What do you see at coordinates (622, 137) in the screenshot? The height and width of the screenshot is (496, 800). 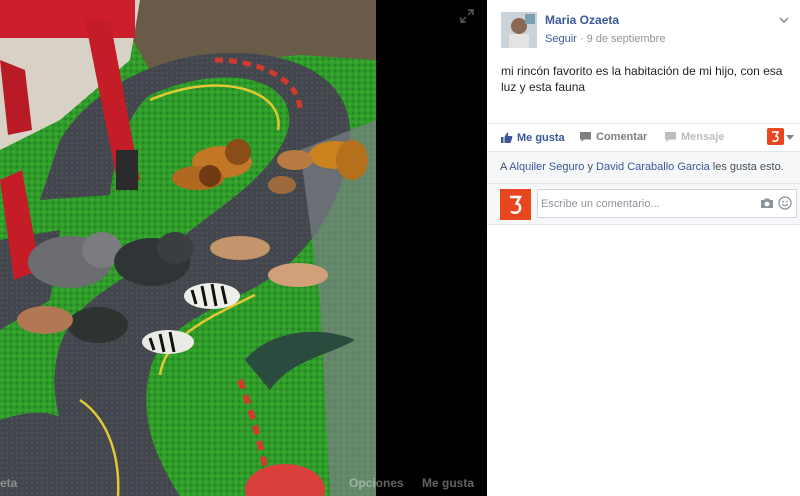 I see `comment-label: Comentar` at bounding box center [622, 137].